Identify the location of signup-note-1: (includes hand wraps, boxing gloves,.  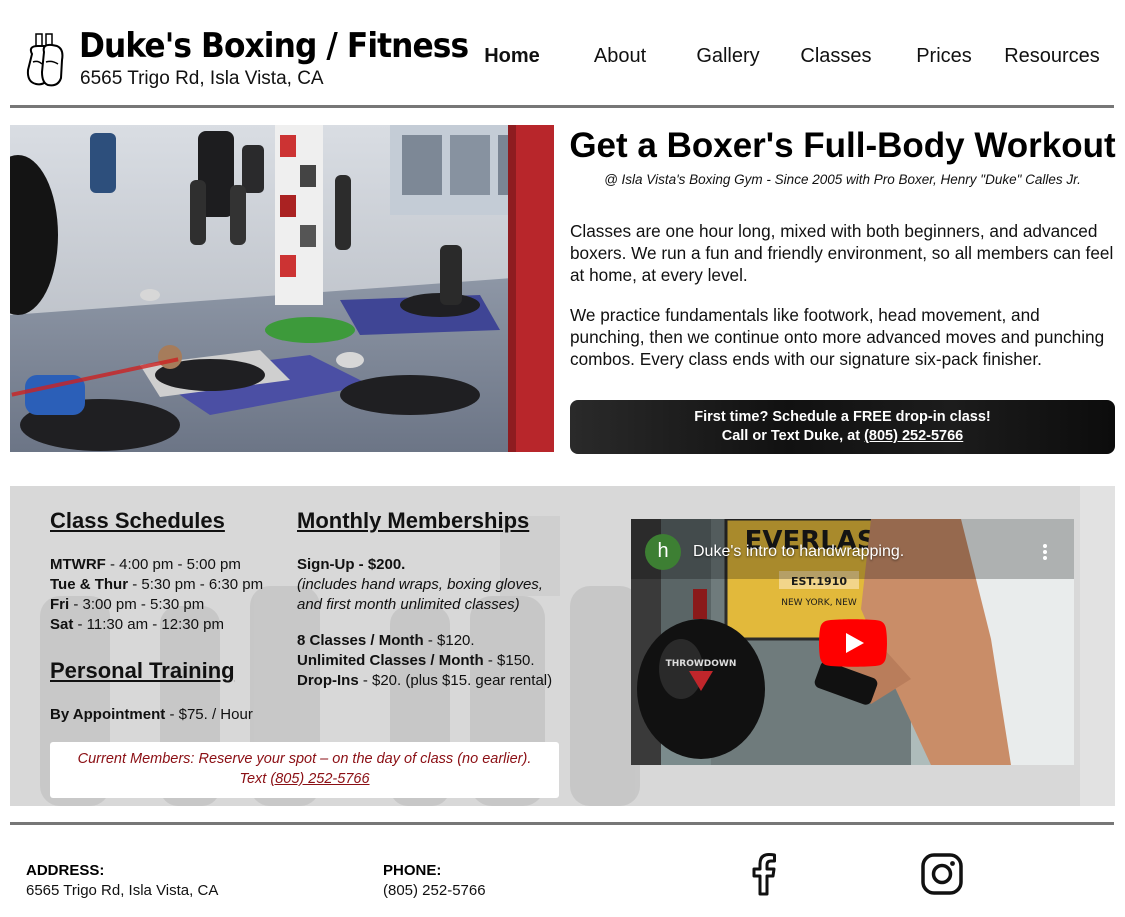
(420, 584).